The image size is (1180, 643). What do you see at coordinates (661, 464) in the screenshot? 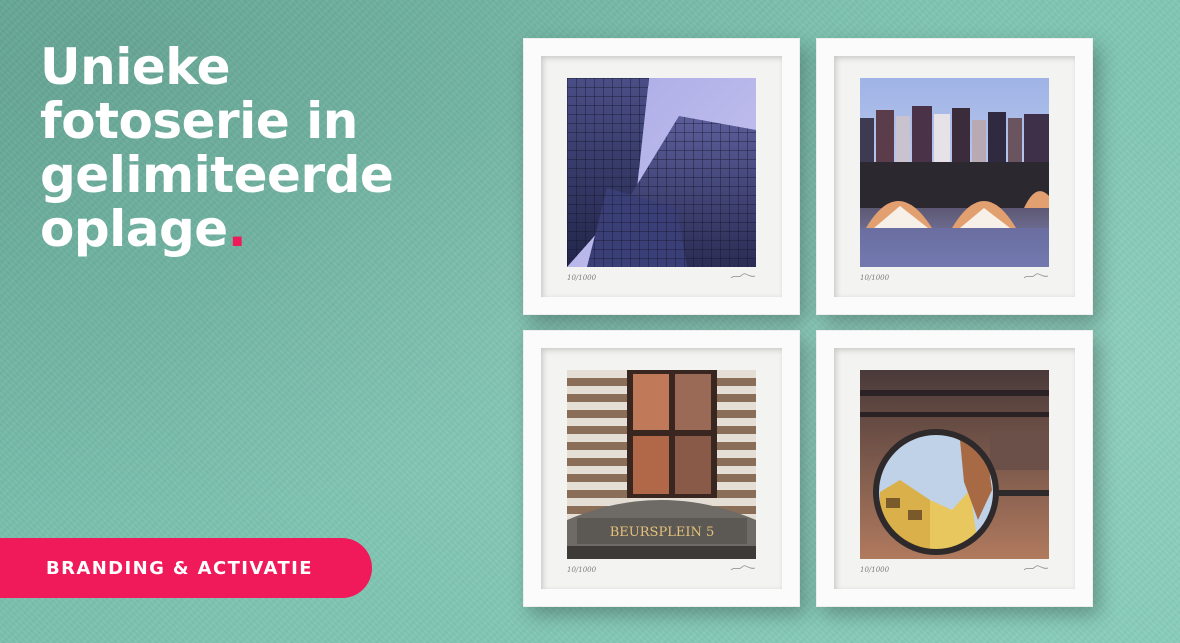
I see `beursplein-facade-photo: BEURSPLEIN 5` at bounding box center [661, 464].